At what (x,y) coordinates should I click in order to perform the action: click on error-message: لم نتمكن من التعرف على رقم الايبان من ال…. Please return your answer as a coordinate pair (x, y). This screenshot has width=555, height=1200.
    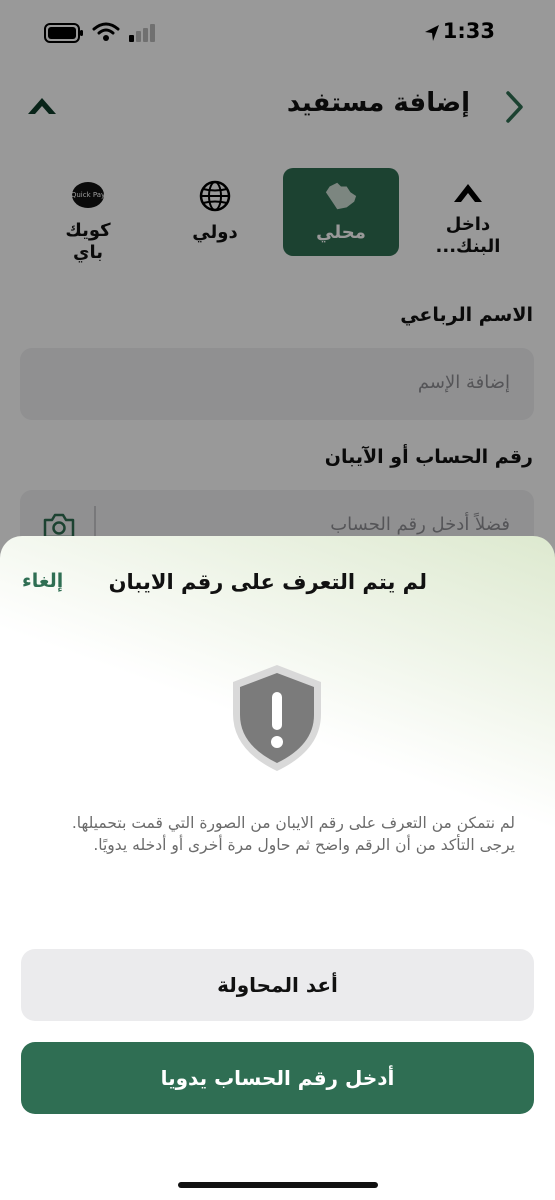
    Looking at the image, I should click on (293, 834).